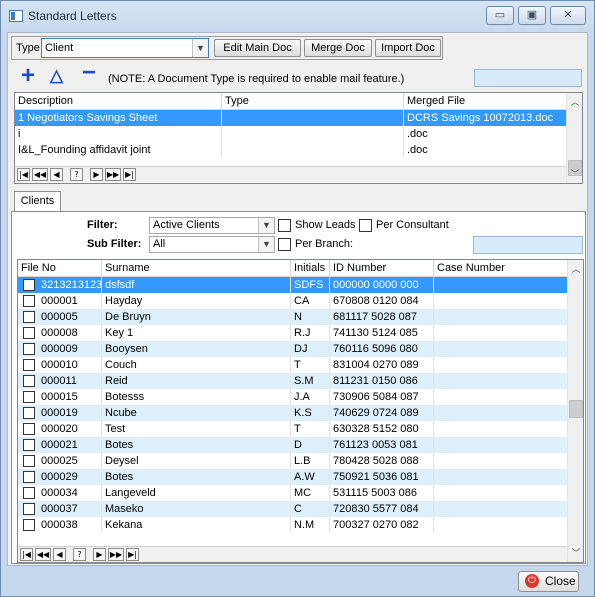  Describe the element at coordinates (196, 268) in the screenshot. I see `column-header-surname: Surname` at that location.